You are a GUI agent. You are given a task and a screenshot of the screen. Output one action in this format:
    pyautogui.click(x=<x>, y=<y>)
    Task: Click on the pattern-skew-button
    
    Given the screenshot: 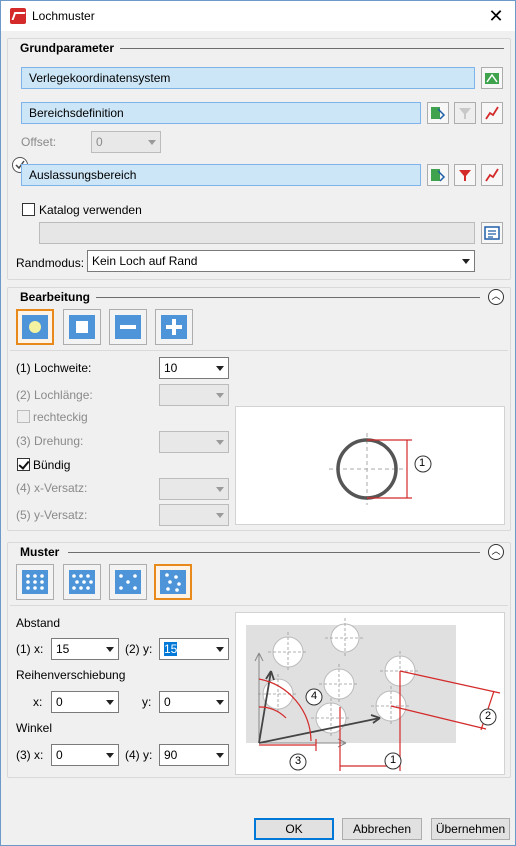 What is the action you would take?
    pyautogui.click(x=173, y=582)
    